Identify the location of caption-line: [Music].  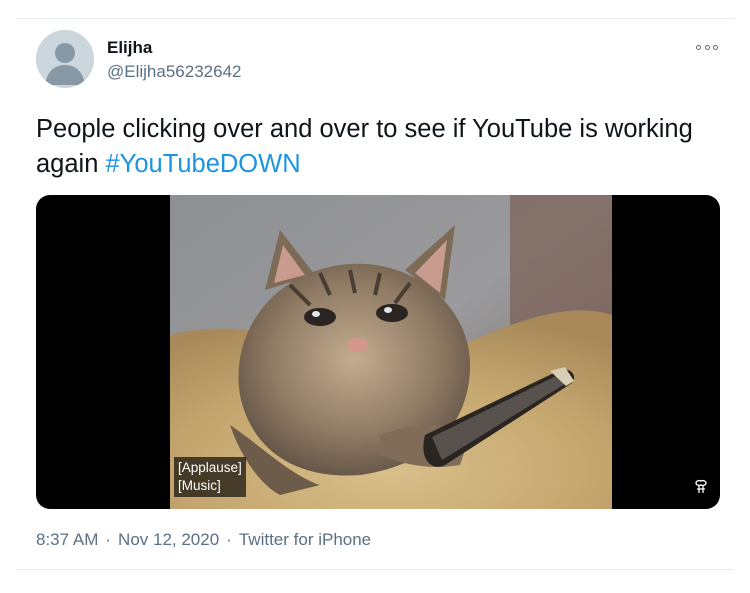
(199, 485).